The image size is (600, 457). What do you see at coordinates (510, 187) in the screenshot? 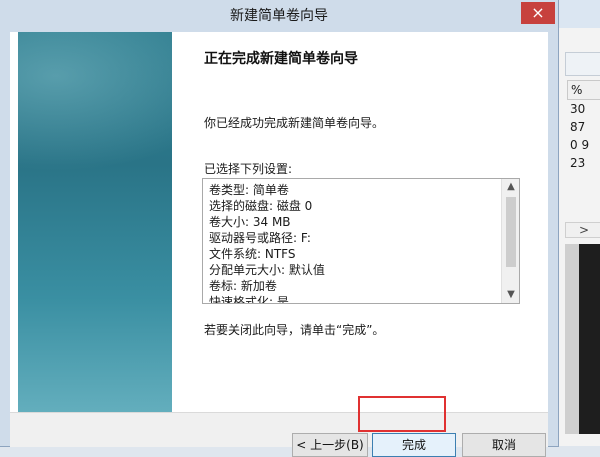
I see `scroll-up-icon: ▲` at bounding box center [510, 187].